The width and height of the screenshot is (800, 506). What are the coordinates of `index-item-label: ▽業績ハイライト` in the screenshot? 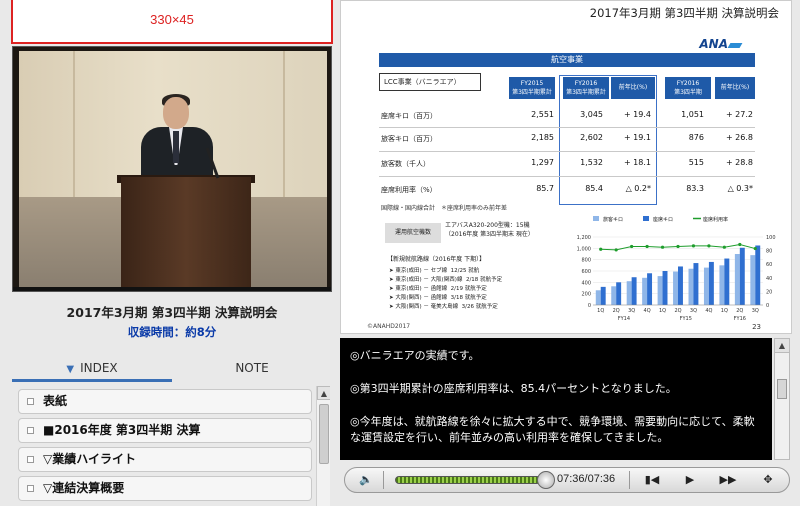 It's located at (89, 459).